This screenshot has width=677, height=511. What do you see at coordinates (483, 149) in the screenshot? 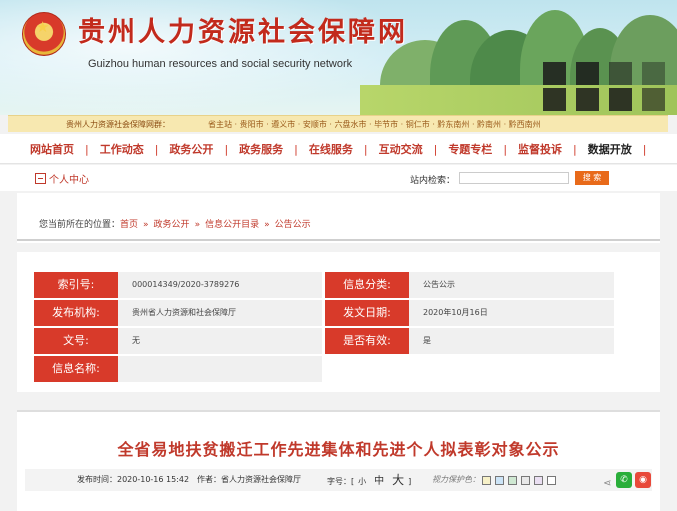
I see `nav-item-topics: 专题专栏 |` at bounding box center [483, 149].